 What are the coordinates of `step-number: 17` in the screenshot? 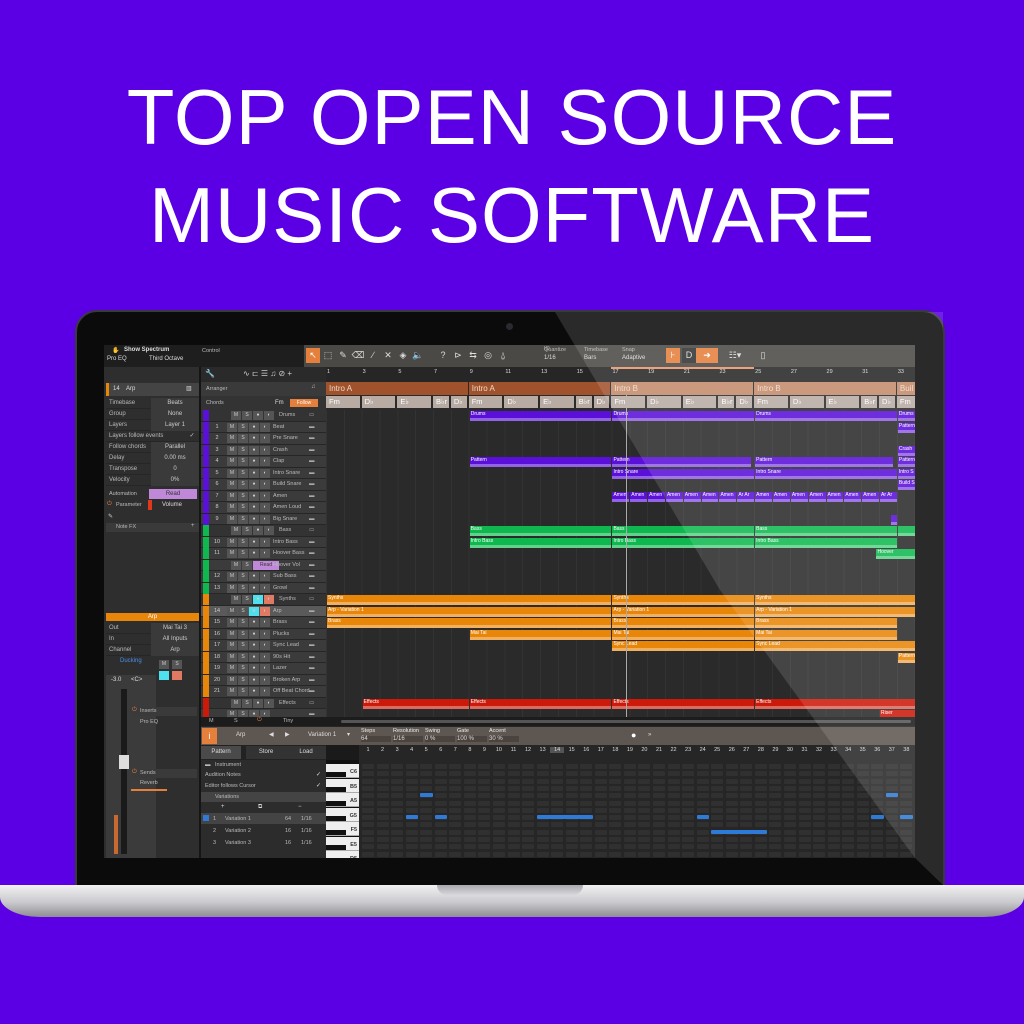 It's located at (601, 750).